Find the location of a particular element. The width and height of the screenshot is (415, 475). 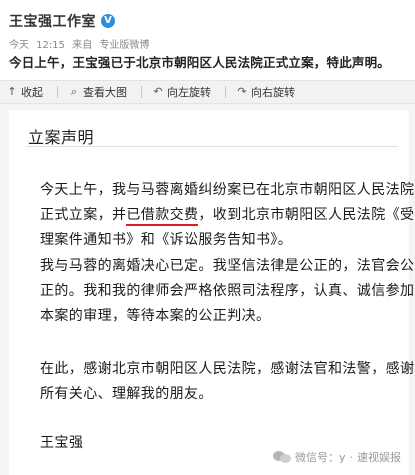

paragraph-line: 今天上午，我与马蓉离婚纠纷案已在北京市朝阳区人民法院 is located at coordinates (227, 190).